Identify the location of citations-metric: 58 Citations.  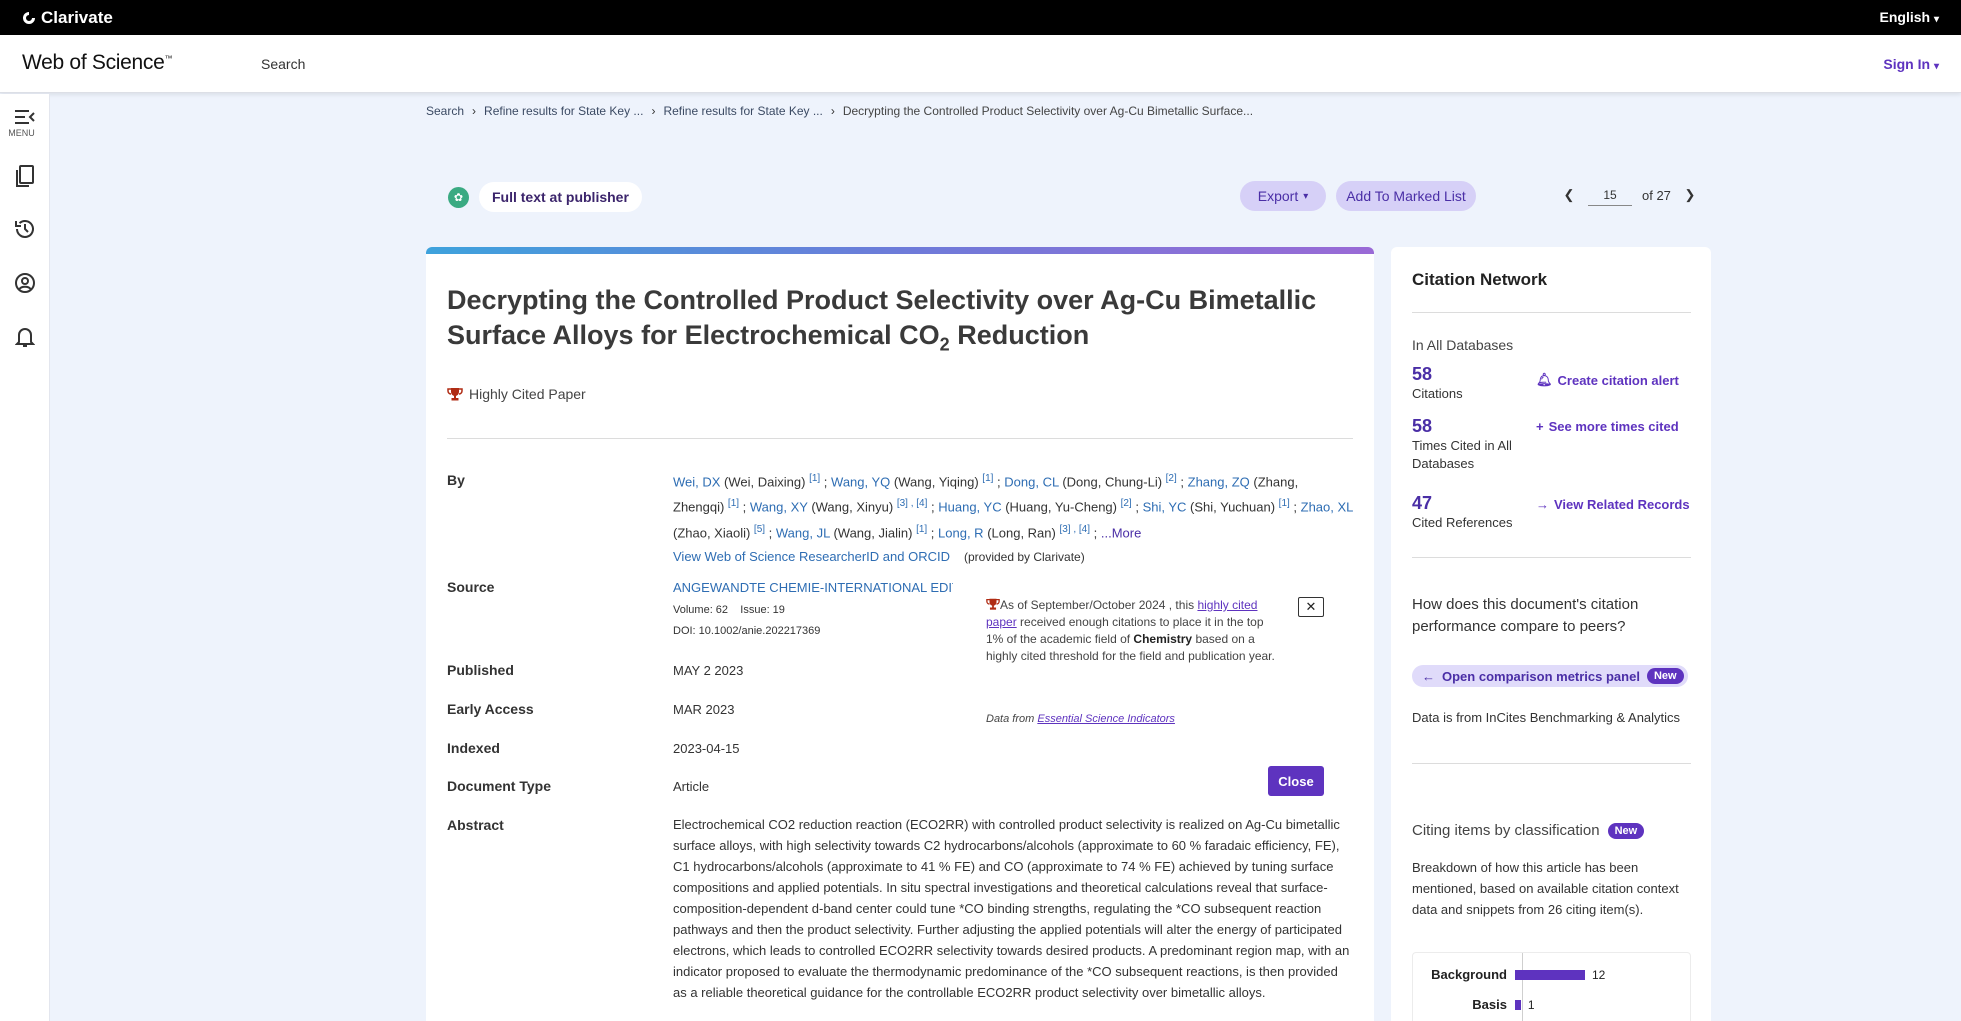
(1472, 383).